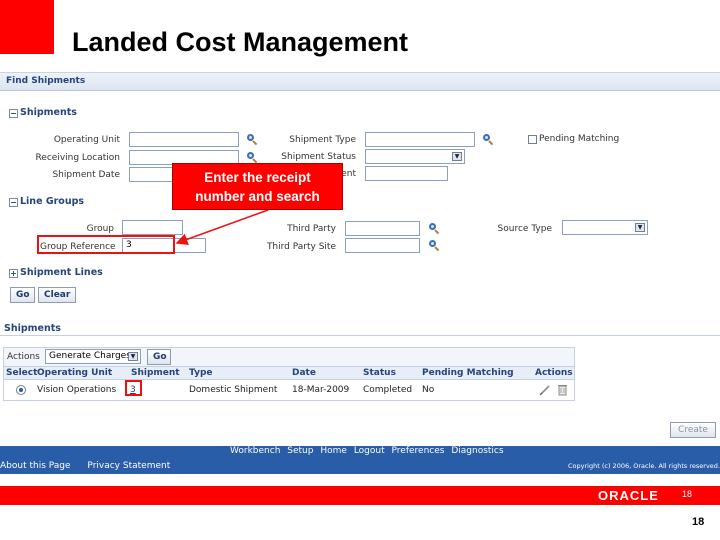 The image size is (720, 540). I want to click on group-input, so click(152, 227).